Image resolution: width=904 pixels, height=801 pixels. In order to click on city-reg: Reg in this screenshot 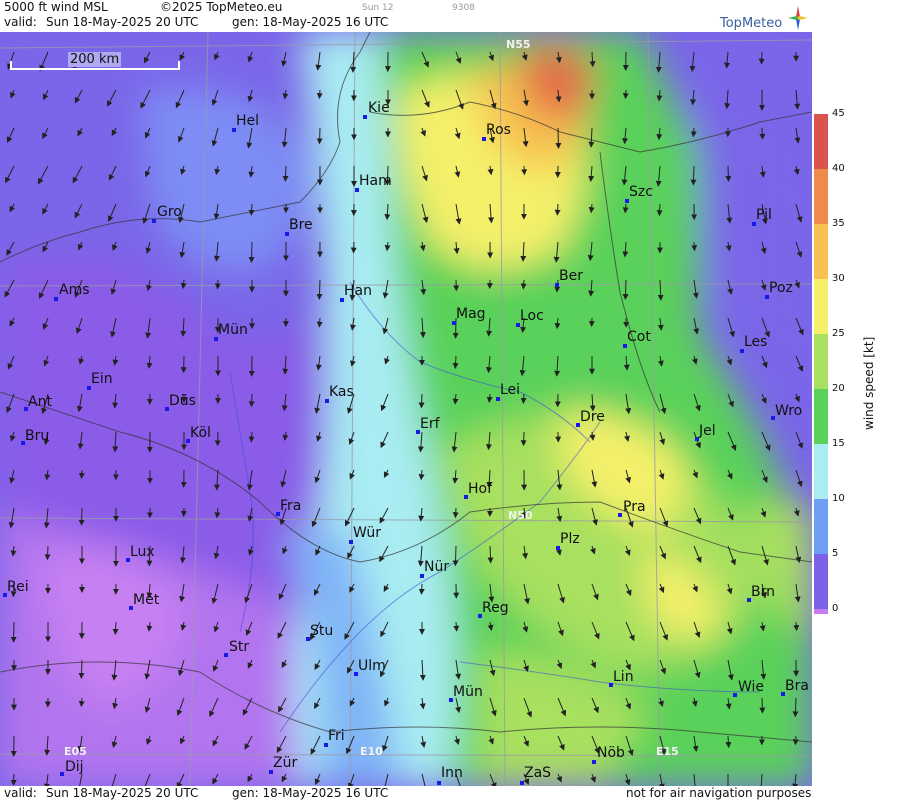, I will do `click(495, 608)`.